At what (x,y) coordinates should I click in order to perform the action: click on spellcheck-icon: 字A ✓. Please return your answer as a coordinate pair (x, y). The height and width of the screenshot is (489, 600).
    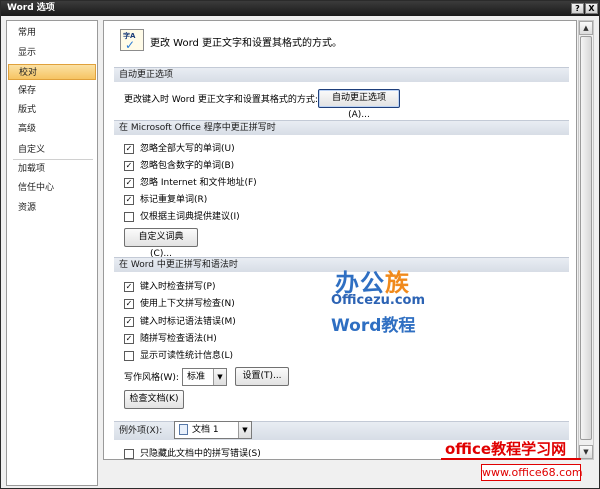
    Looking at the image, I should click on (132, 40).